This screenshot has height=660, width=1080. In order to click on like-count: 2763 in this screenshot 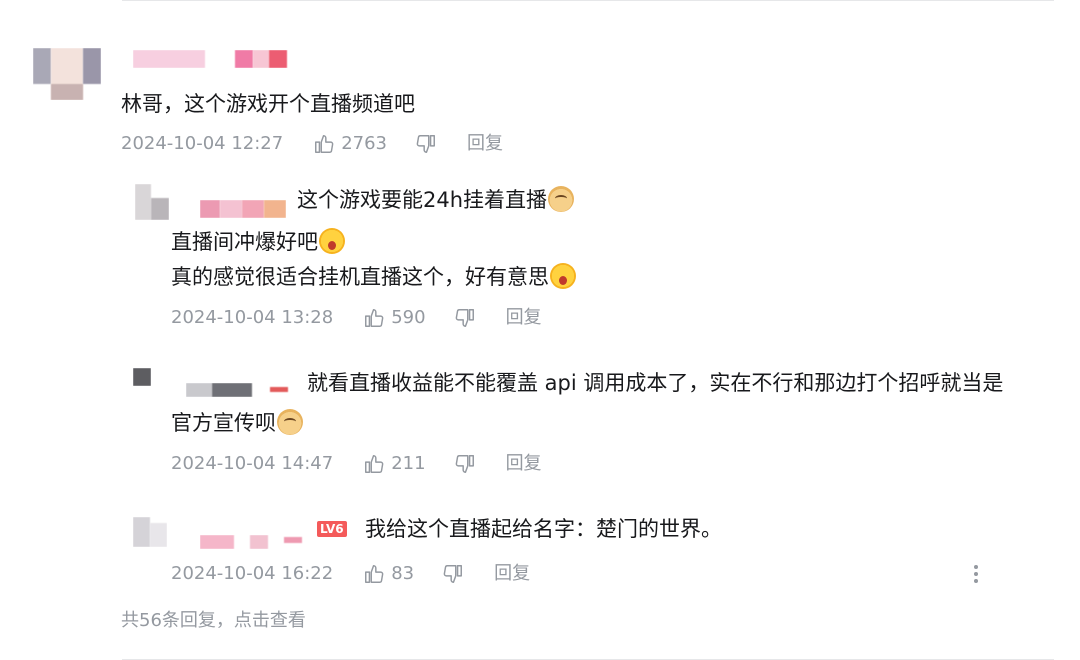, I will do `click(364, 143)`.